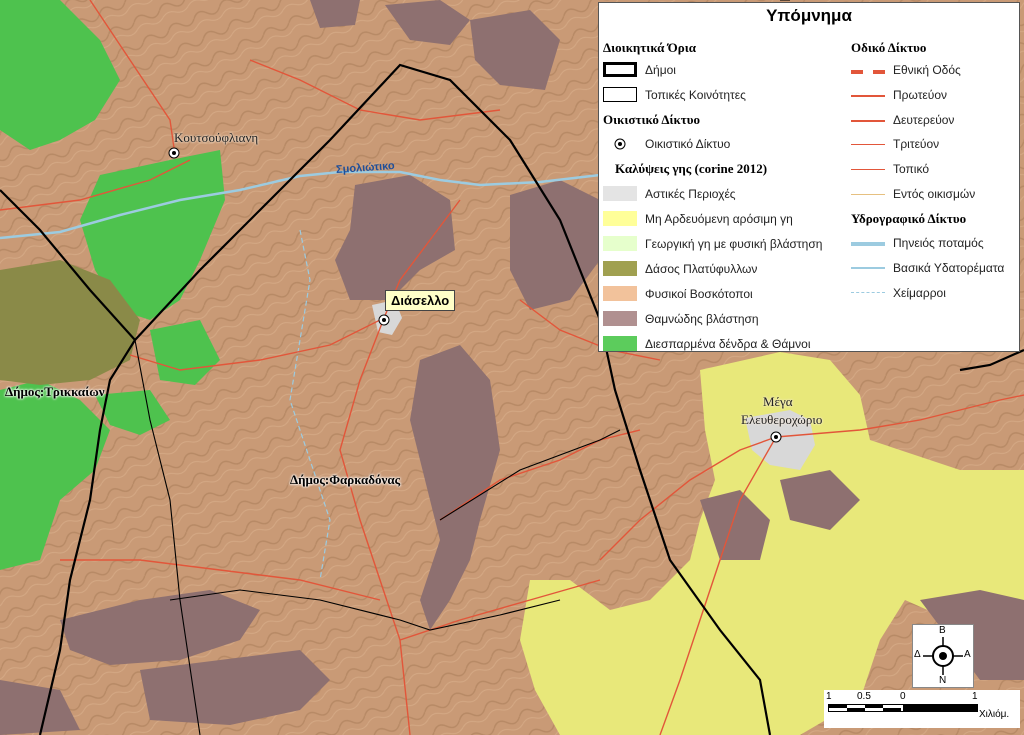 The height and width of the screenshot is (735, 1024). Describe the element at coordinates (920, 95) in the screenshot. I see `legend-road-proteuon: Πρωτεύον` at that location.